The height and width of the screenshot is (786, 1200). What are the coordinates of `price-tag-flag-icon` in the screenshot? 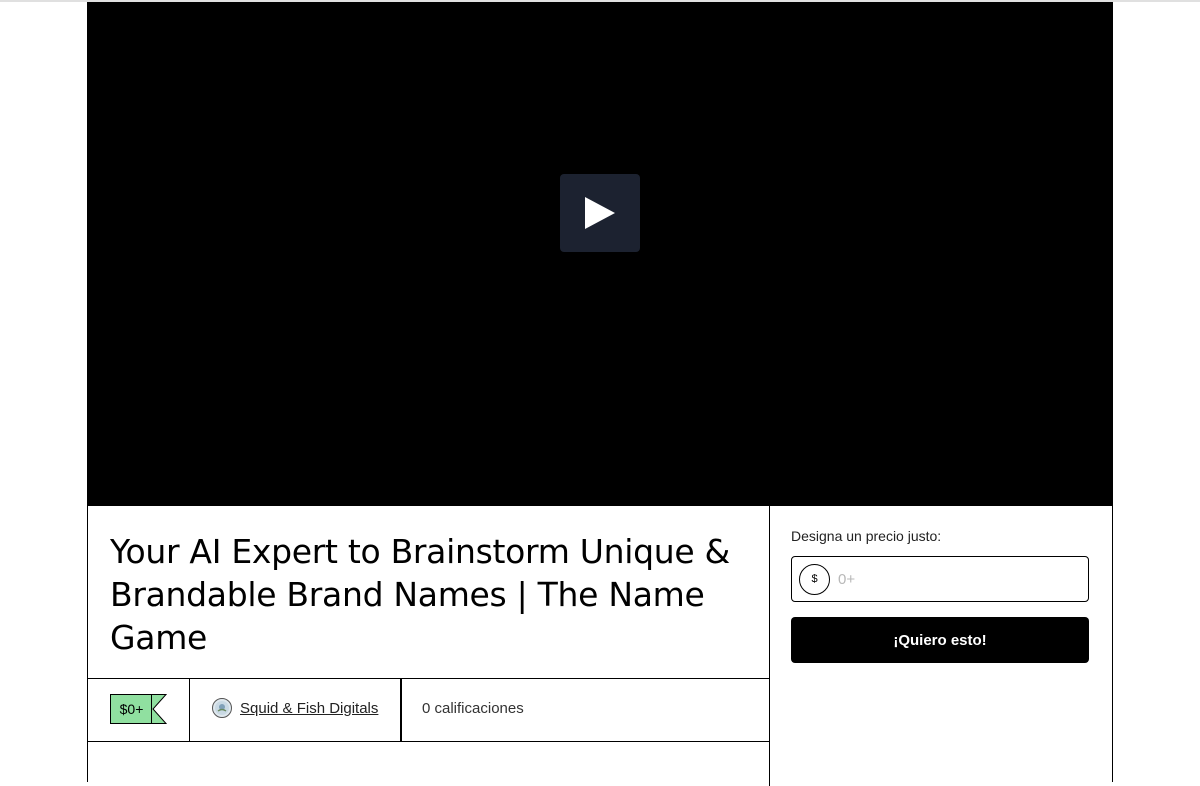 It's located at (159, 709).